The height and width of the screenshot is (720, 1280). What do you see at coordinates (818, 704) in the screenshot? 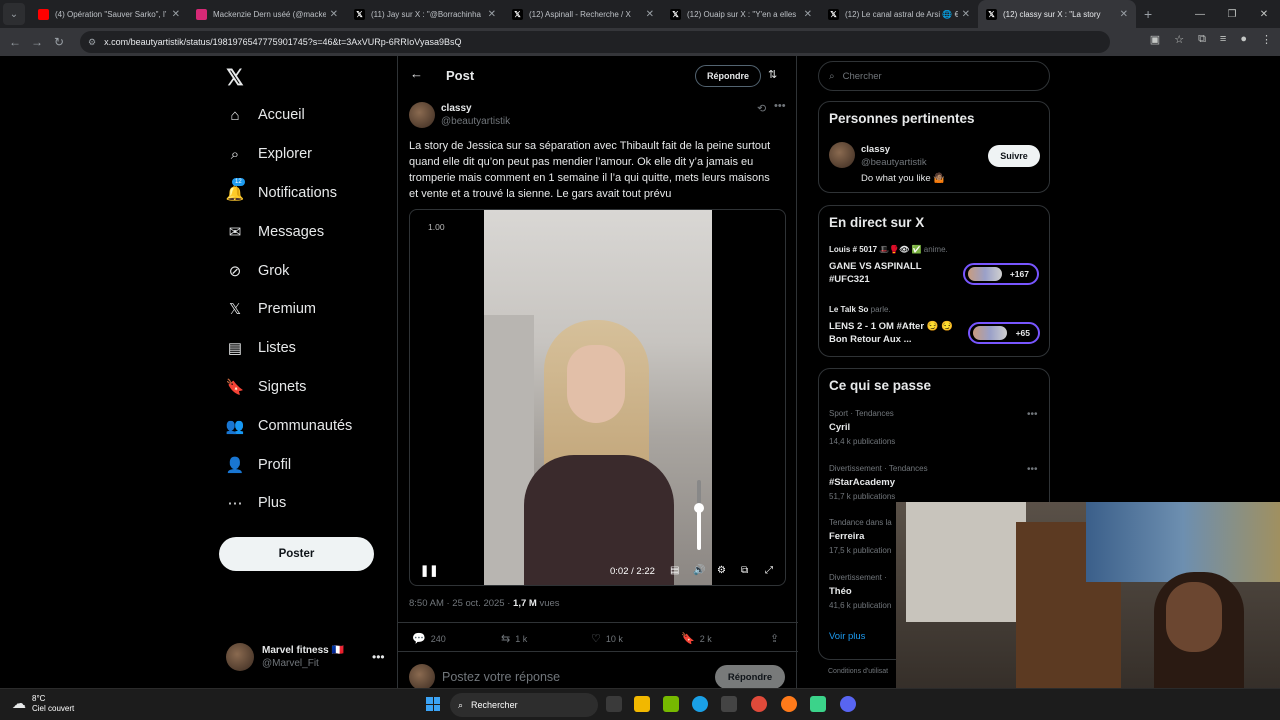
I see `app-icon` at bounding box center [818, 704].